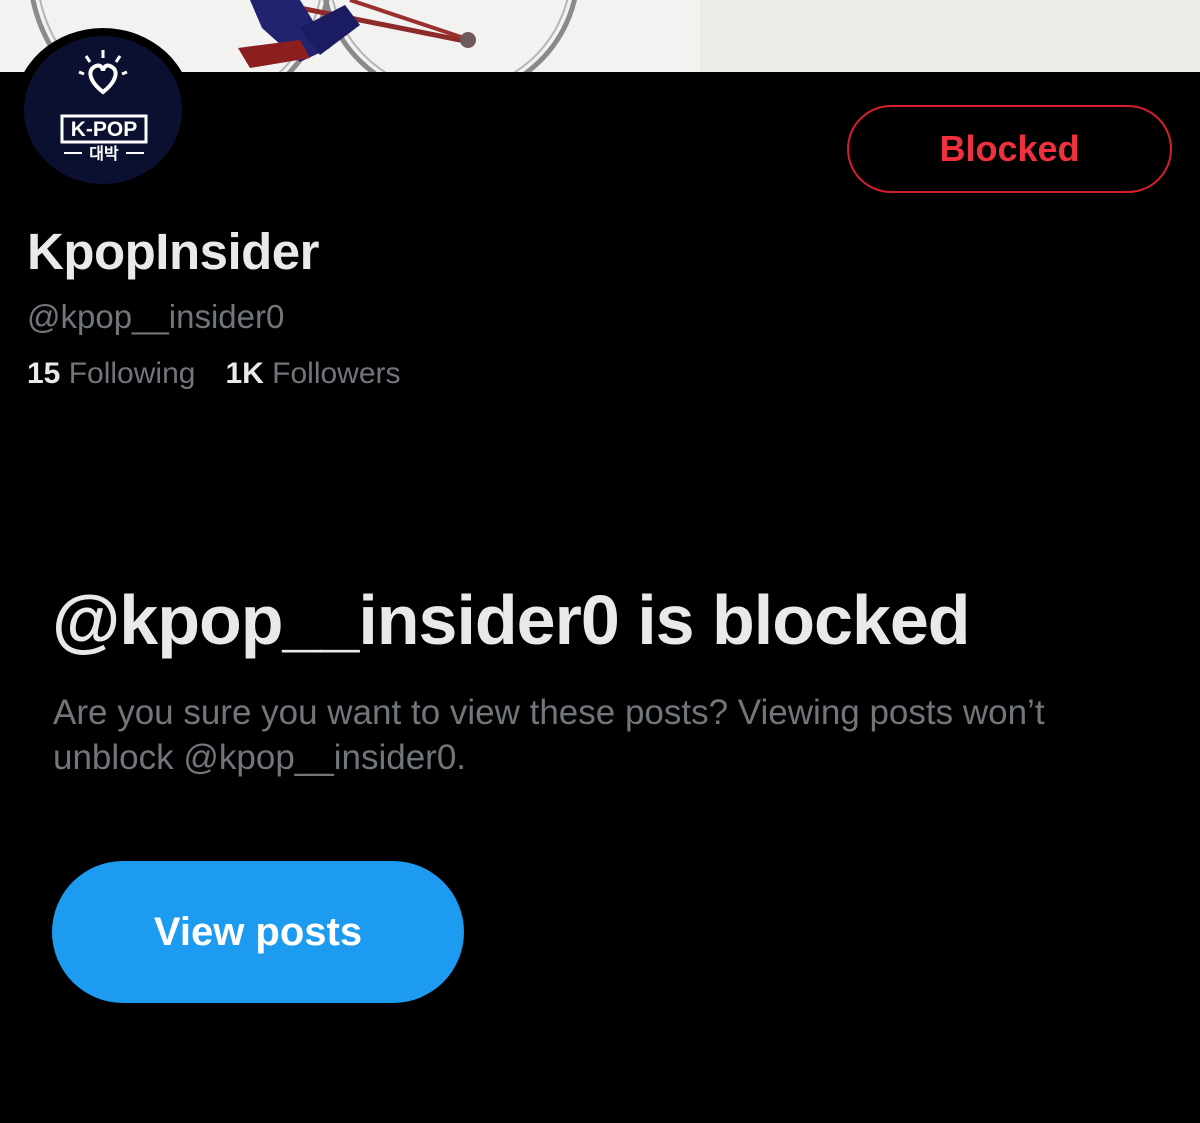 The height and width of the screenshot is (1123, 1200). Describe the element at coordinates (173, 251) in the screenshot. I see `profile-display-name: KpopInsider` at that location.